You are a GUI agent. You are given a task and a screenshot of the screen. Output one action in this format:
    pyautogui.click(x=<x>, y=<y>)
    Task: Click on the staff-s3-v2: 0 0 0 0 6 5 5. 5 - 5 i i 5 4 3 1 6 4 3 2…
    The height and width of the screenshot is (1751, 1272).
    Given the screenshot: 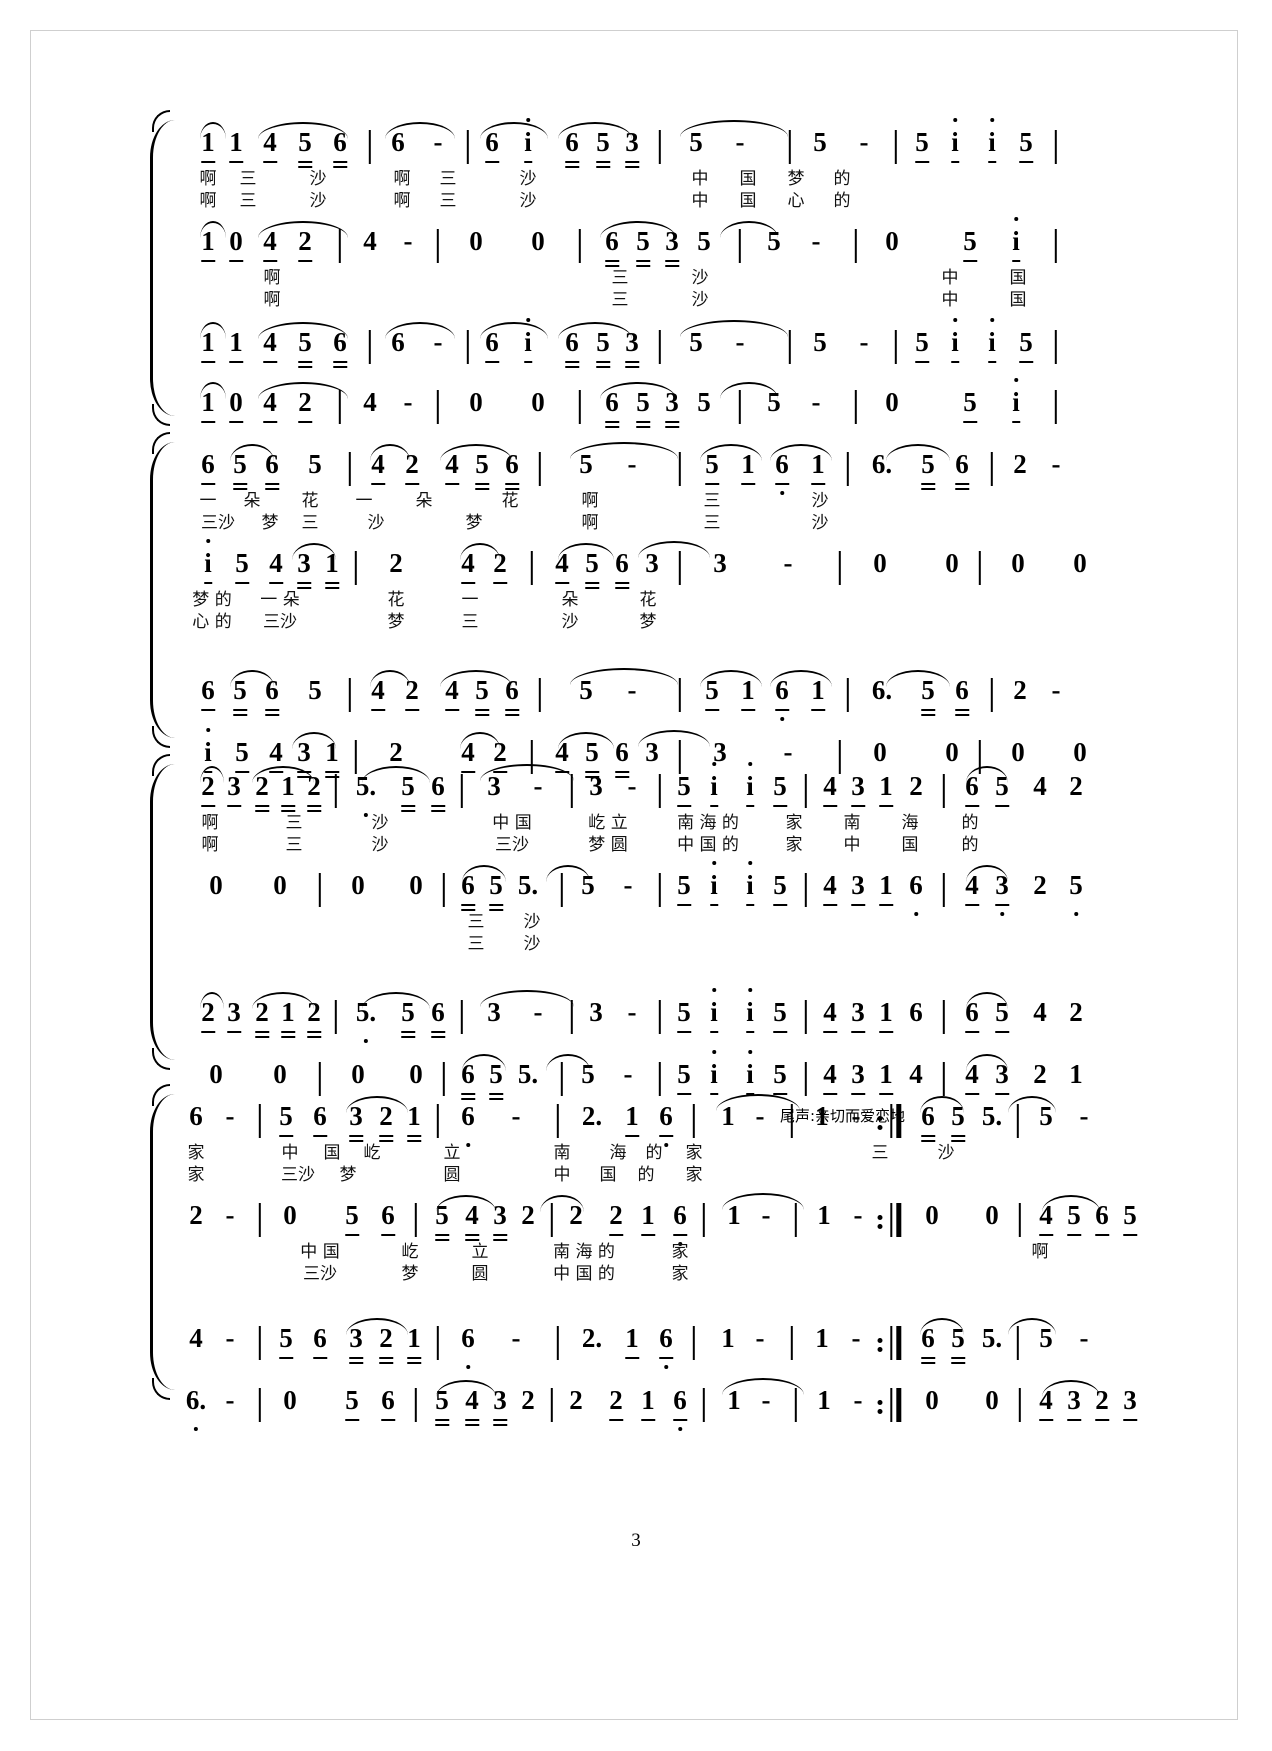 What is the action you would take?
    pyautogui.click(x=631, y=908)
    